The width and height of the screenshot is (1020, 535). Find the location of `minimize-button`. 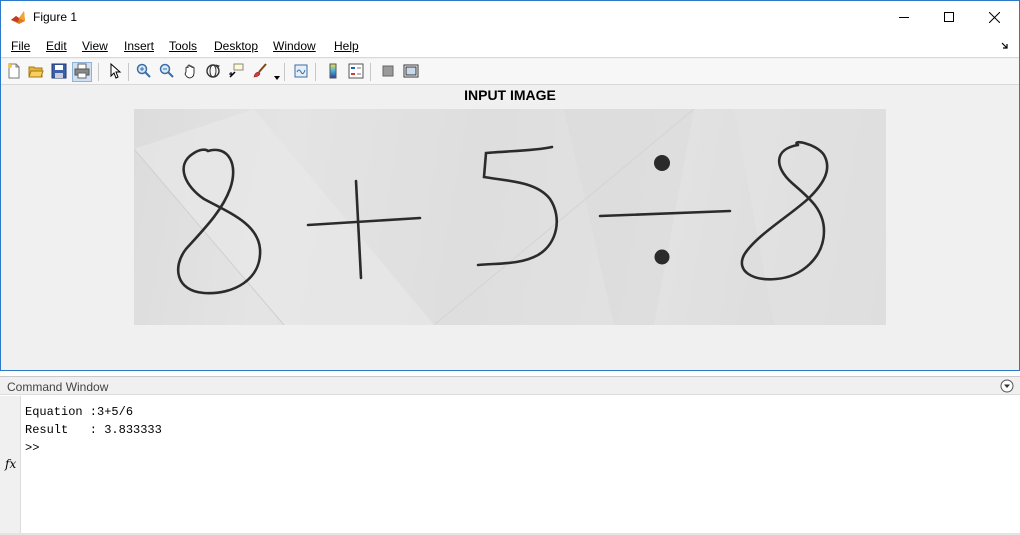

minimize-button is located at coordinates (904, 17).